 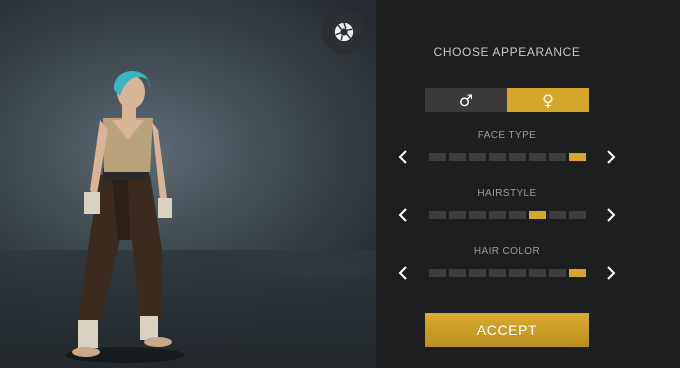 I want to click on aperture-icon, so click(x=344, y=32).